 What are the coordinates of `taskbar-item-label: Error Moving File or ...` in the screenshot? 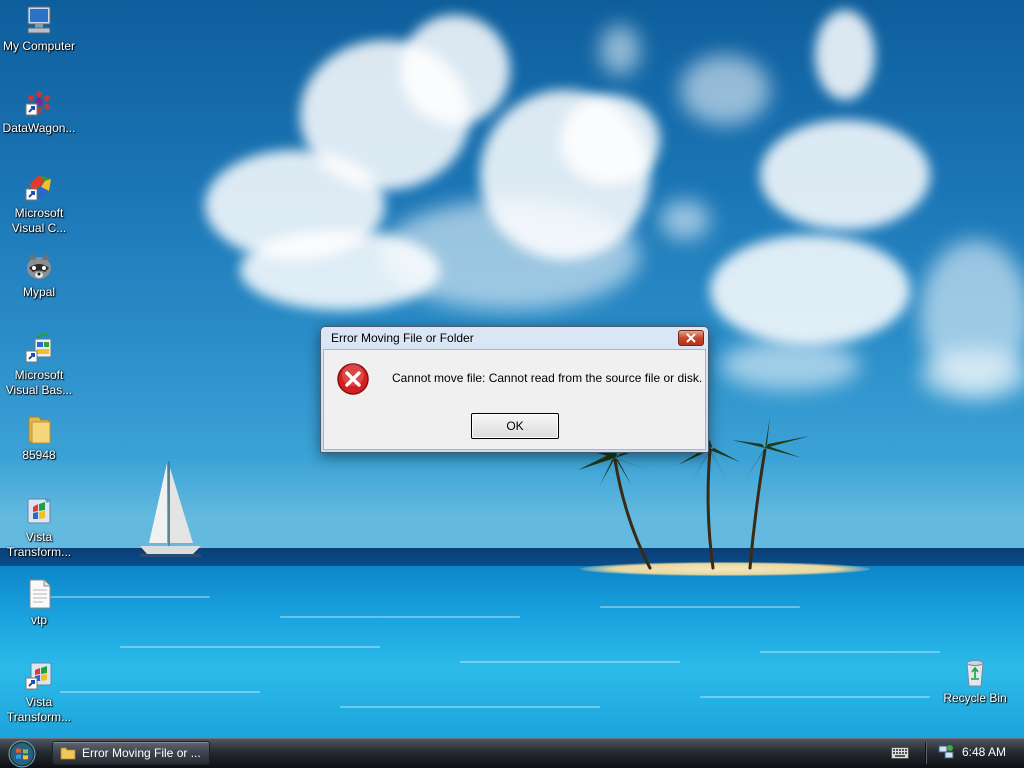 It's located at (141, 753).